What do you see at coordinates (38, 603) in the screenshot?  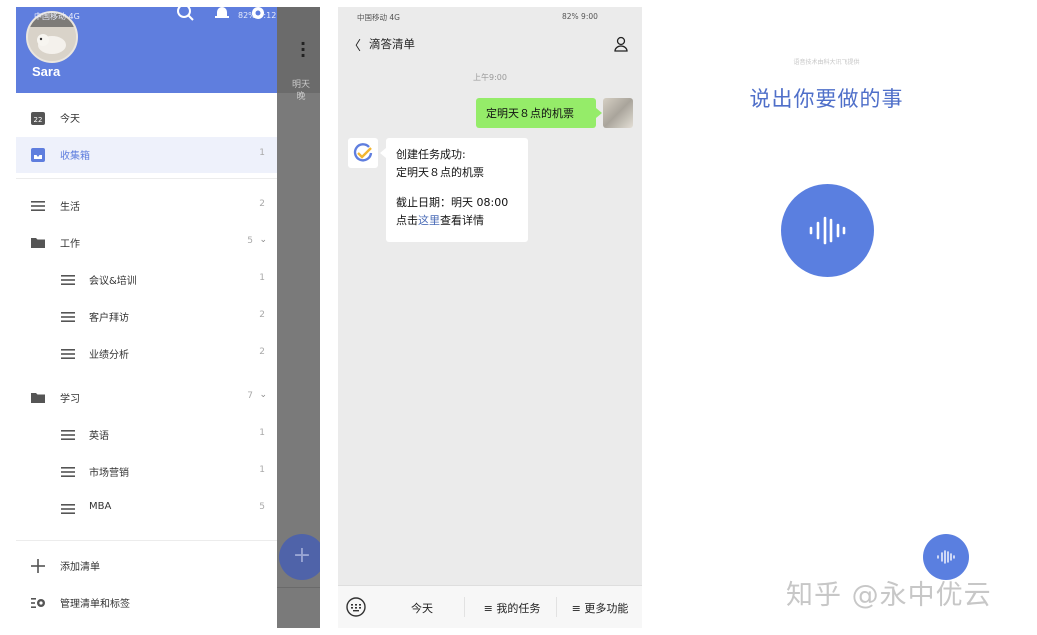 I see `settings-icon` at bounding box center [38, 603].